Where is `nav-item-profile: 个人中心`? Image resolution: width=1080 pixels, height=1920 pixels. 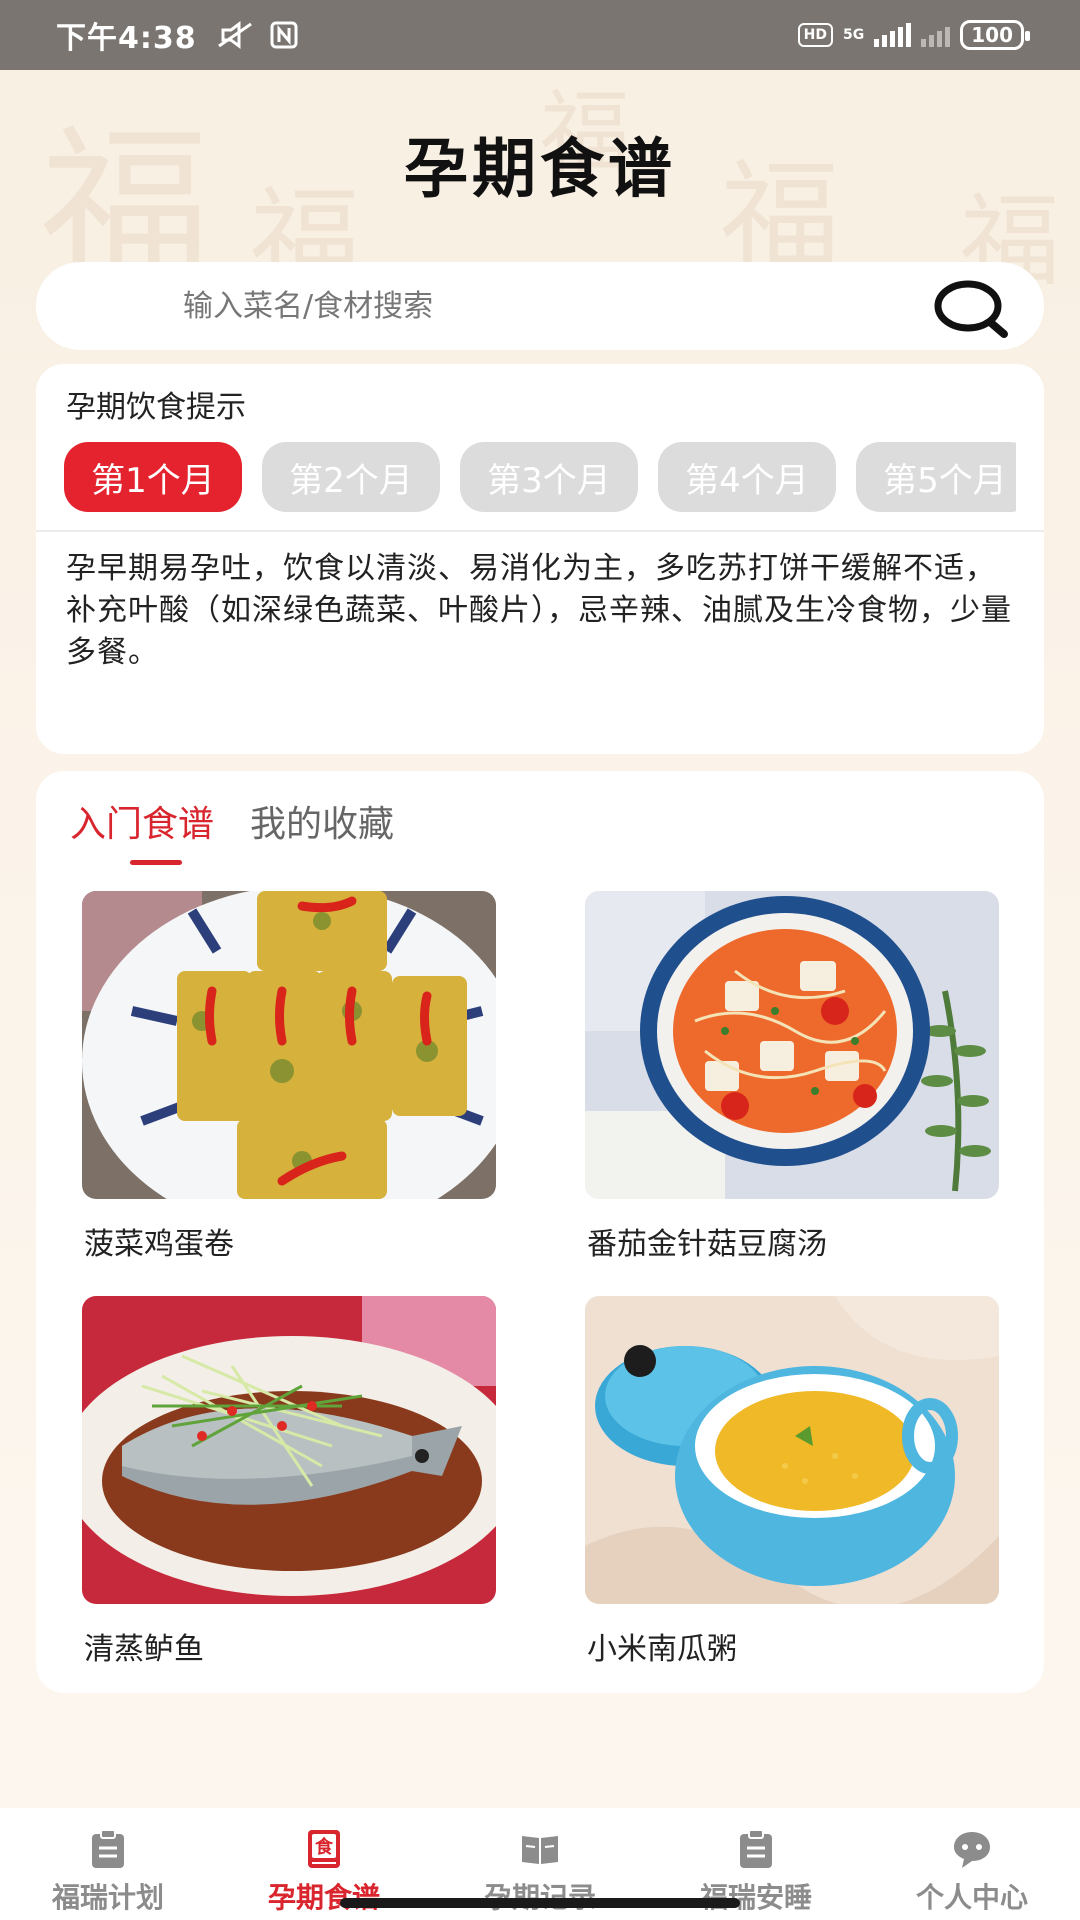 nav-item-profile: 个人中心 is located at coordinates (972, 1864).